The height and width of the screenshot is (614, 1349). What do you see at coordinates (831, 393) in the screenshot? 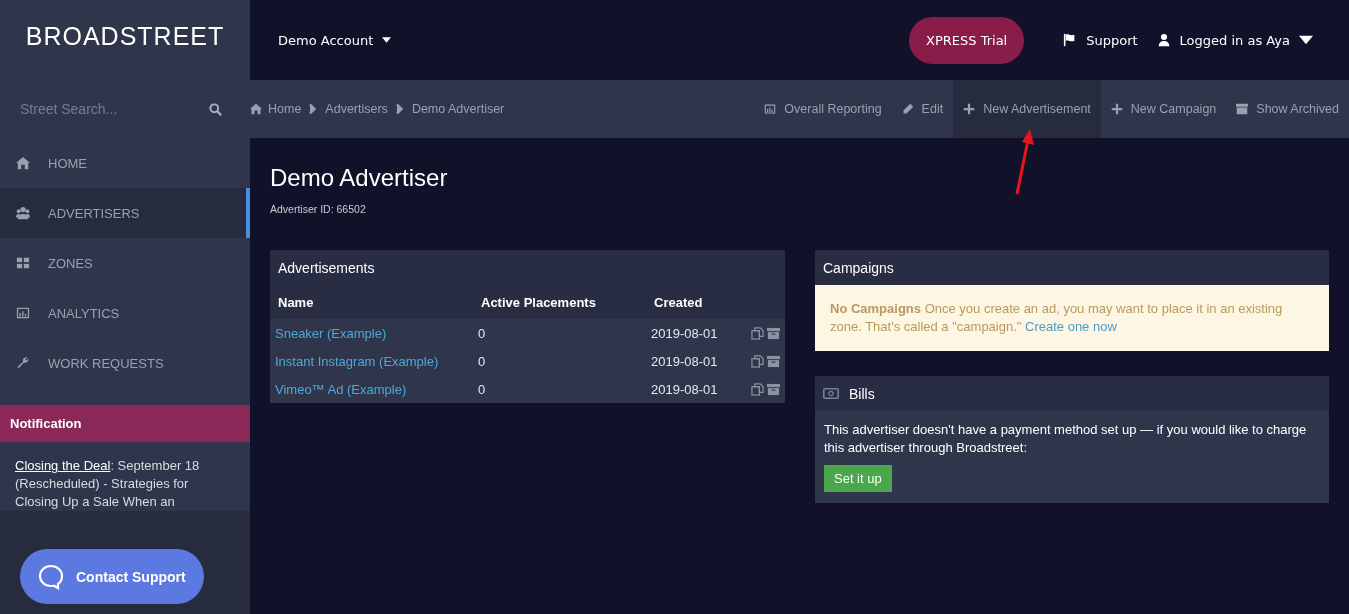
I see `cash-icon` at bounding box center [831, 393].